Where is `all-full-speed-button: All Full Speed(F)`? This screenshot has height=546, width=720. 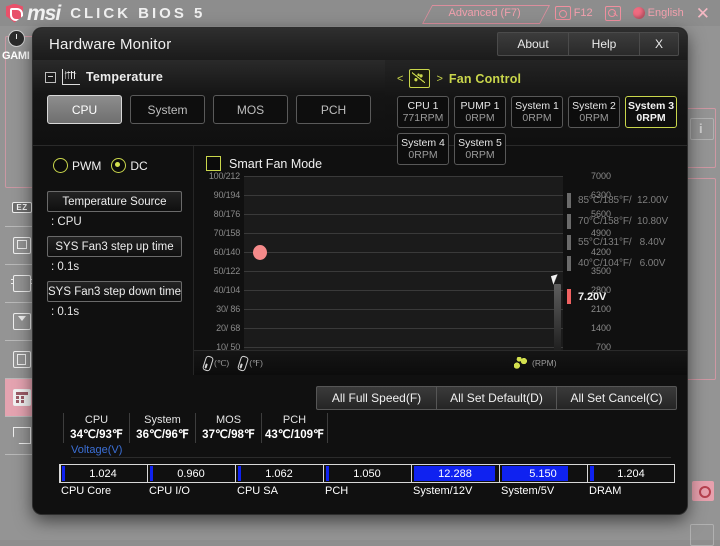
all-full-speed-button: All Full Speed(F) is located at coordinates (376, 398).